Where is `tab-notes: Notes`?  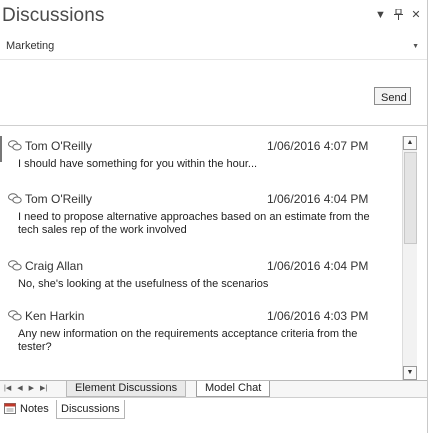 tab-notes: Notes is located at coordinates (26, 409).